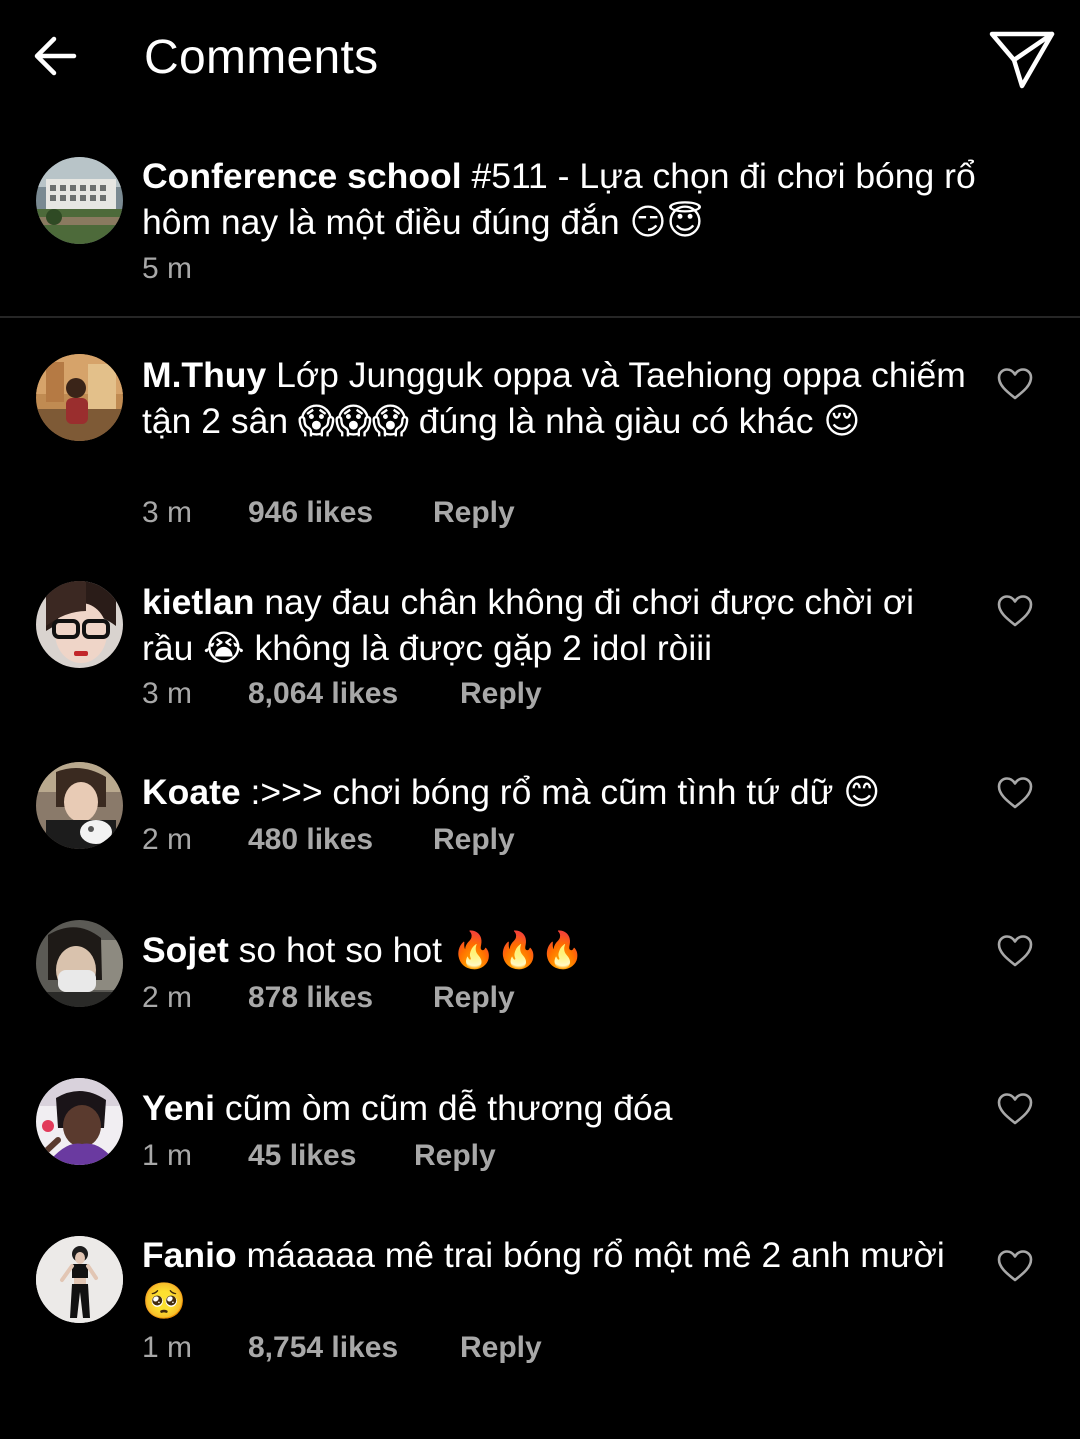 The width and height of the screenshot is (1080, 1439). What do you see at coordinates (189, 1255) in the screenshot?
I see `comment-username: Fanio` at bounding box center [189, 1255].